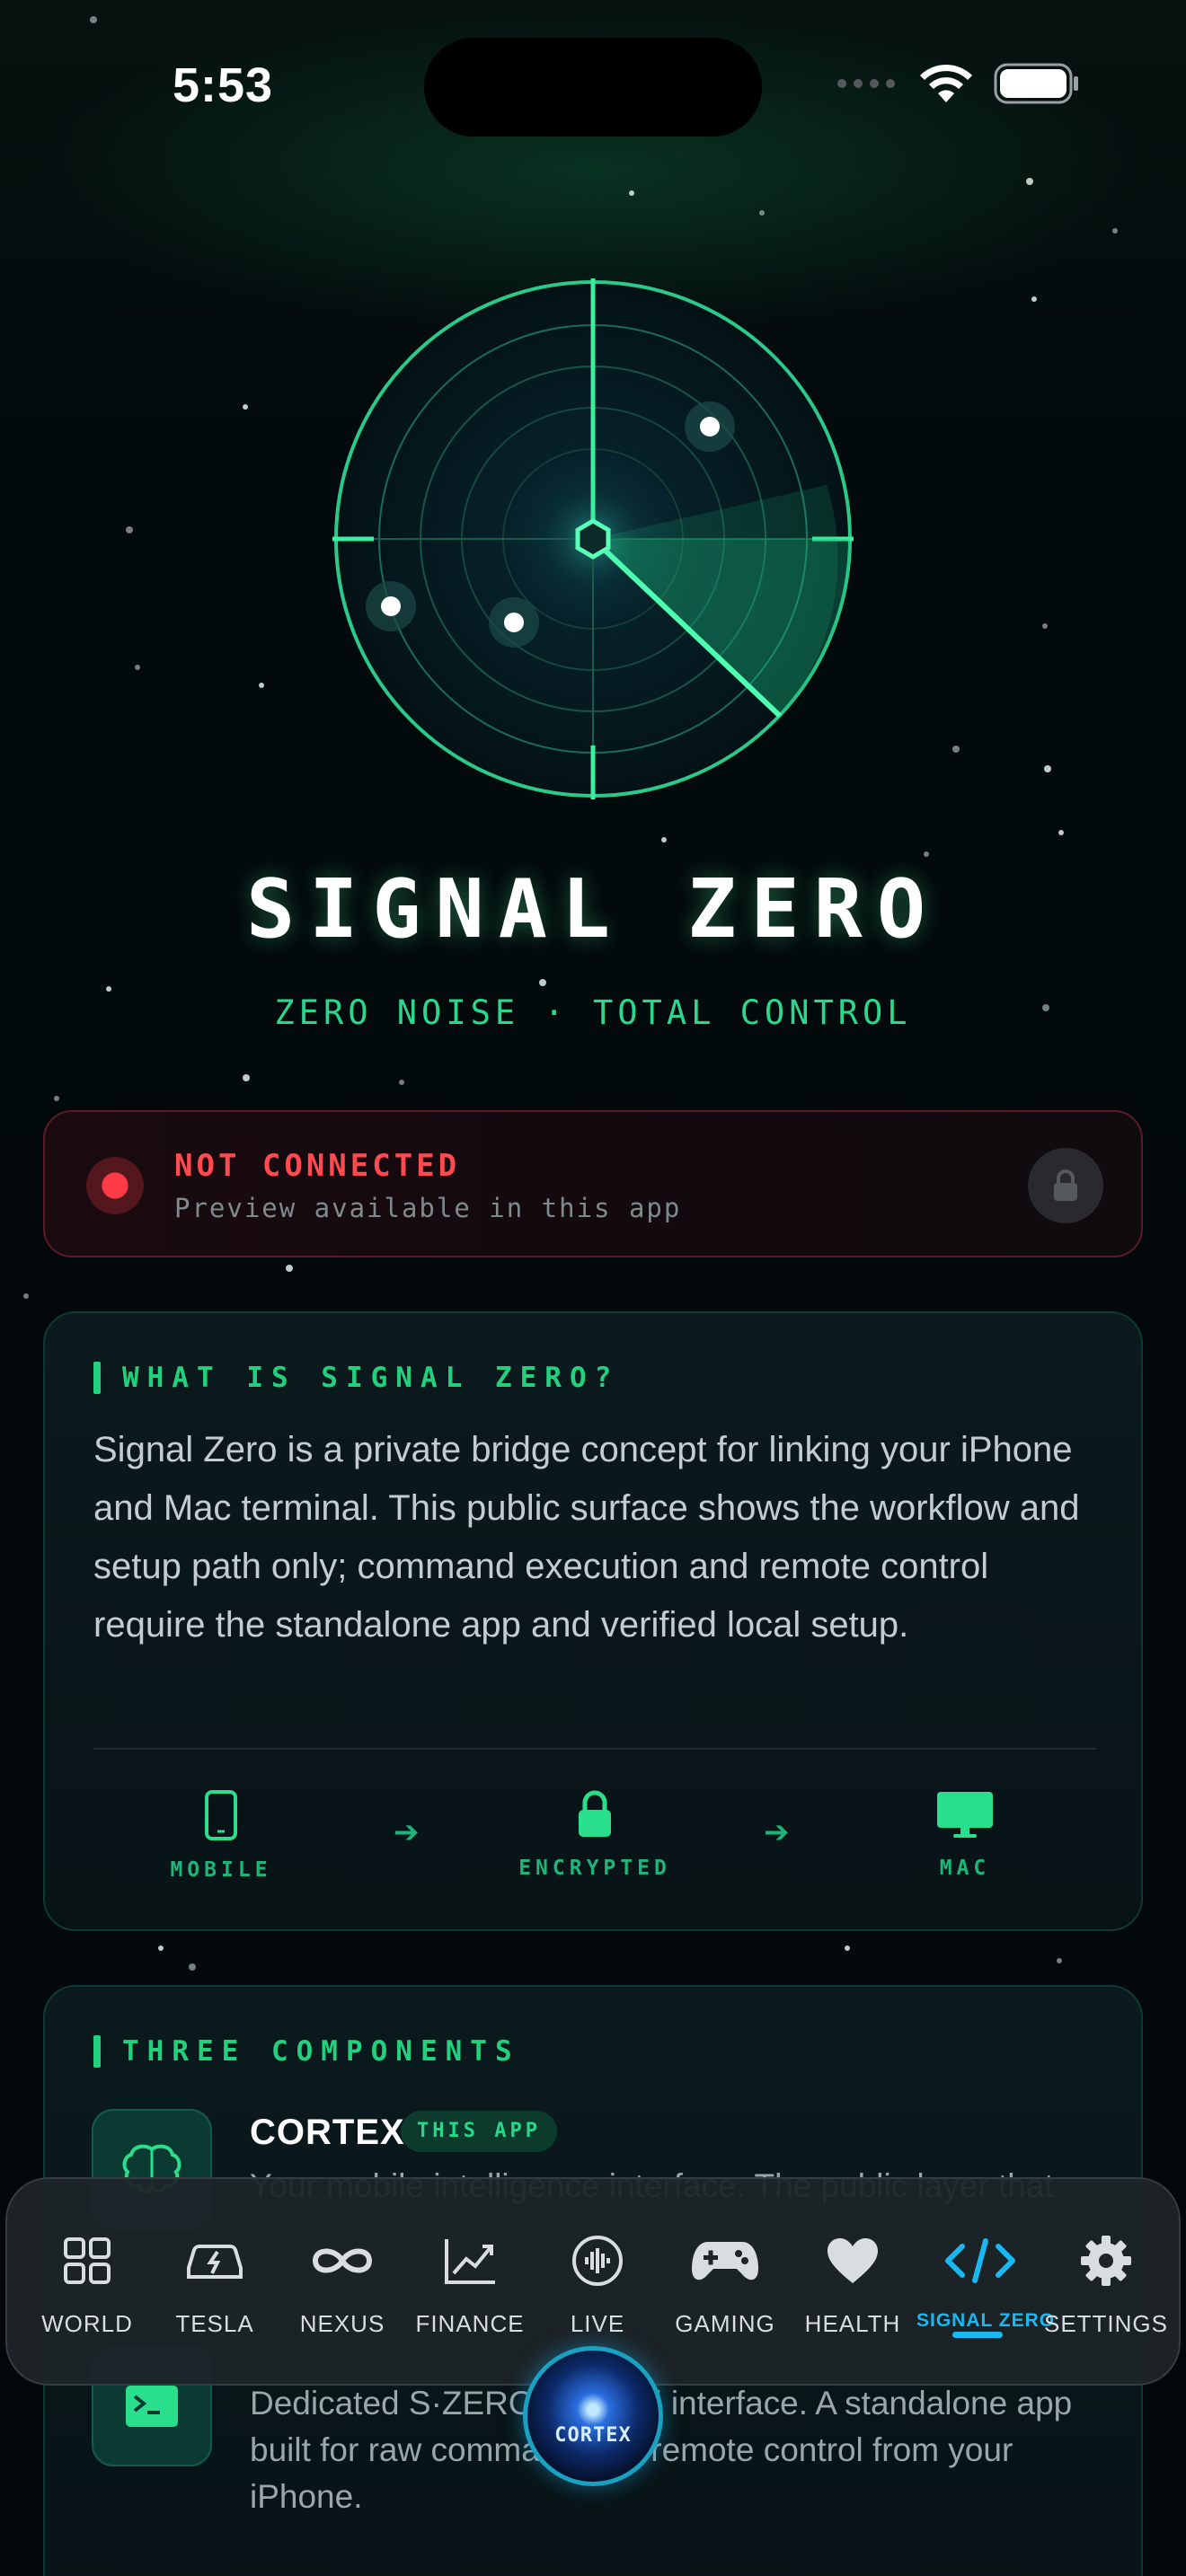 The width and height of the screenshot is (1186, 2576). I want to click on tab-finance: FINANCE, so click(470, 2283).